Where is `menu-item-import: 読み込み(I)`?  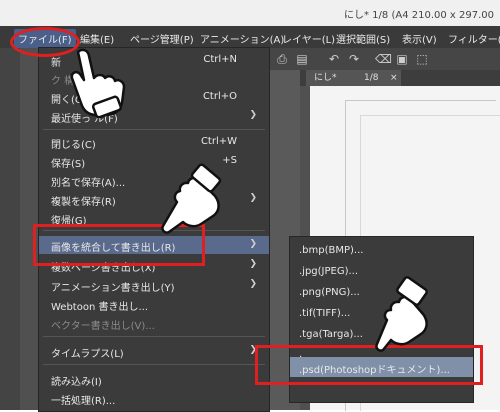
menu-item-import: 読み込み(I) is located at coordinates (154, 379).